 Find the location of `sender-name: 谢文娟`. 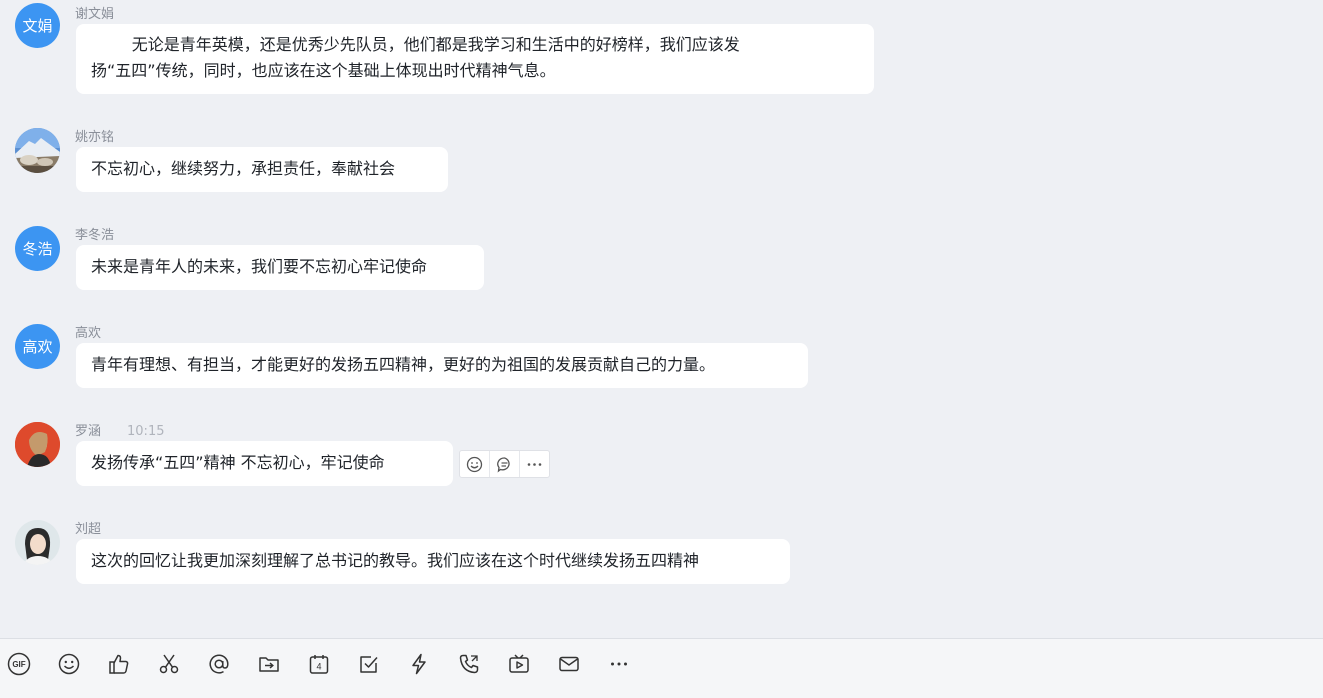

sender-name: 谢文娟 is located at coordinates (95, 14).